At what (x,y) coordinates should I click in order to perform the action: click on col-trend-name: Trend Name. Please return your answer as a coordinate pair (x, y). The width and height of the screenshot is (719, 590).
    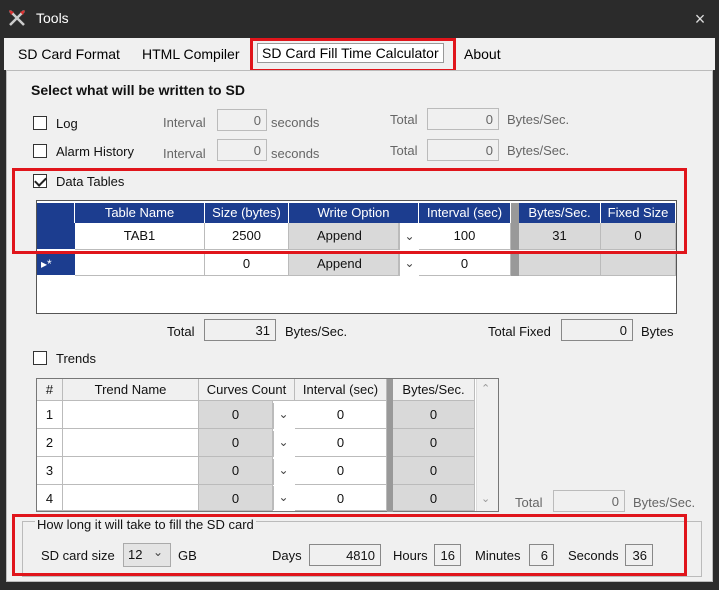
    Looking at the image, I should click on (131, 390).